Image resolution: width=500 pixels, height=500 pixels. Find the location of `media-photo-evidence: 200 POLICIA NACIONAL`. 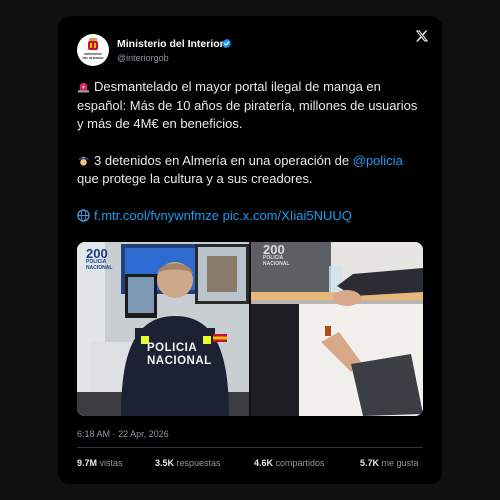

media-photo-evidence: 200 POLICIA NACIONAL is located at coordinates (337, 329).